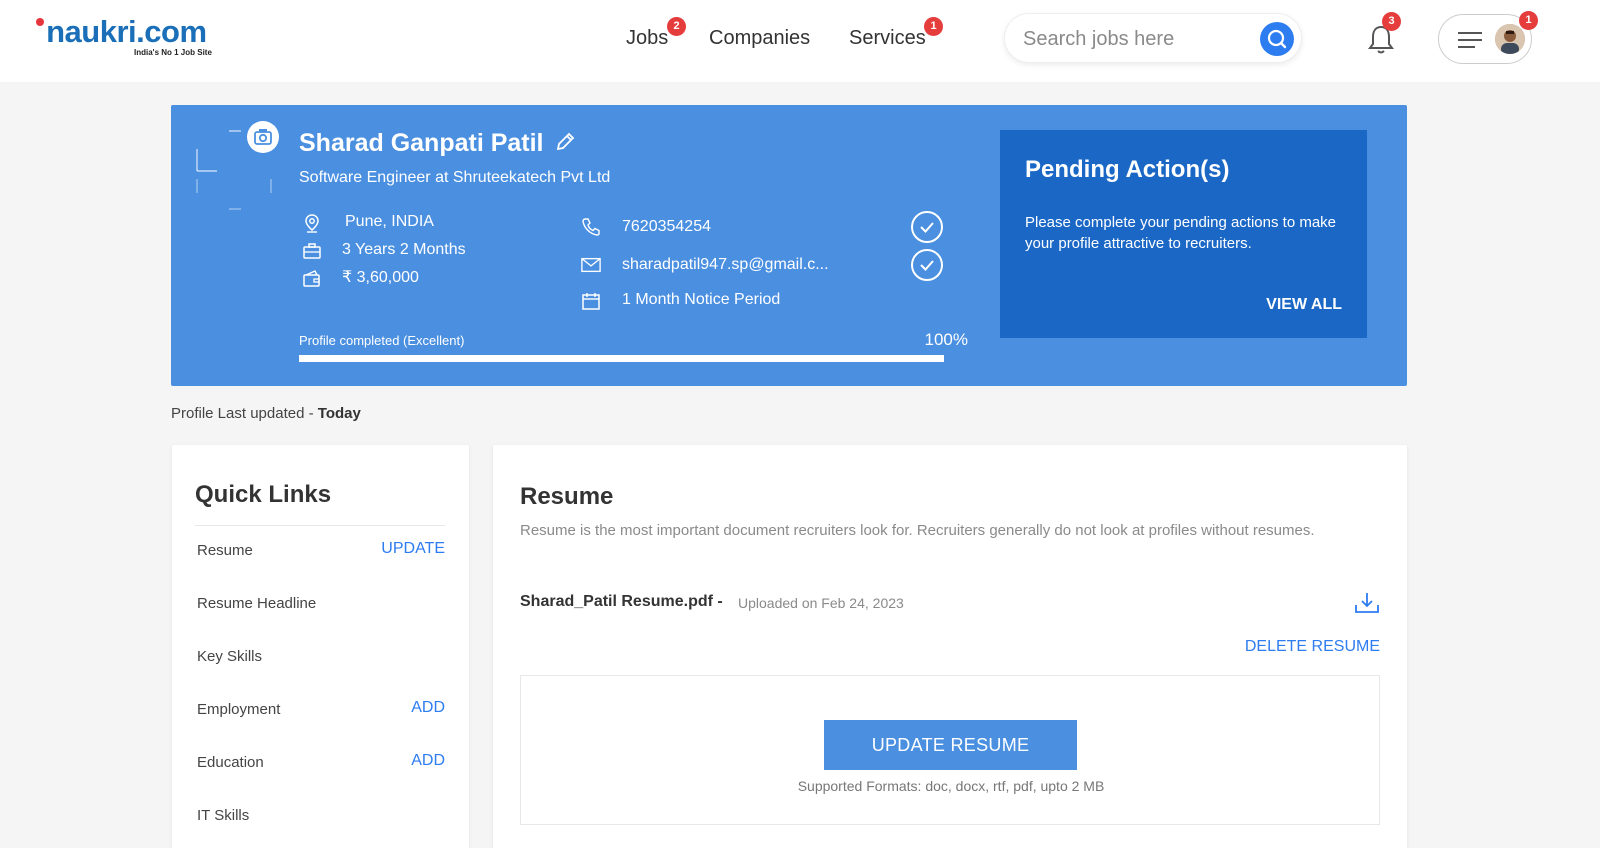 This screenshot has width=1600, height=848. Describe the element at coordinates (666, 226) in the screenshot. I see `profile-phone: 7620354254` at that location.